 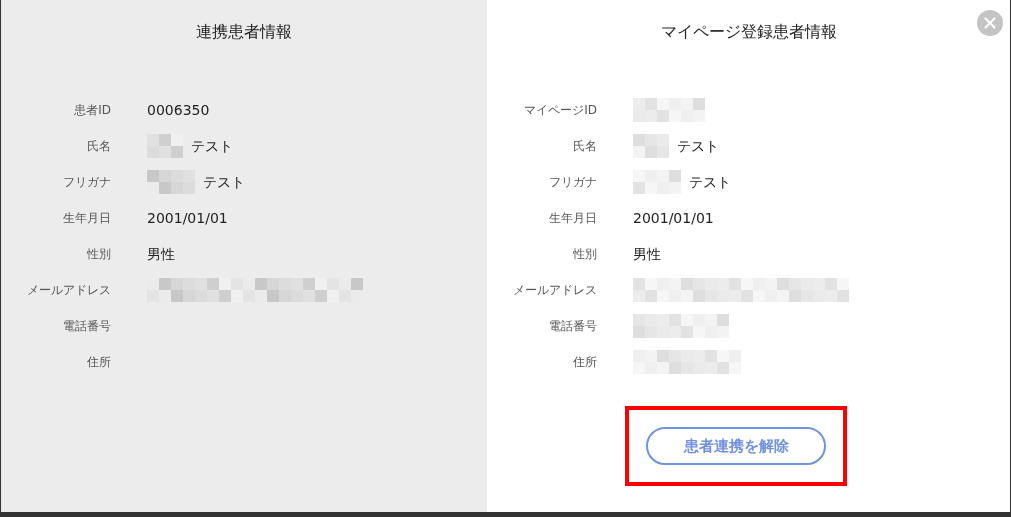 What do you see at coordinates (560, 110) in the screenshot?
I see `field-label: マイページID` at bounding box center [560, 110].